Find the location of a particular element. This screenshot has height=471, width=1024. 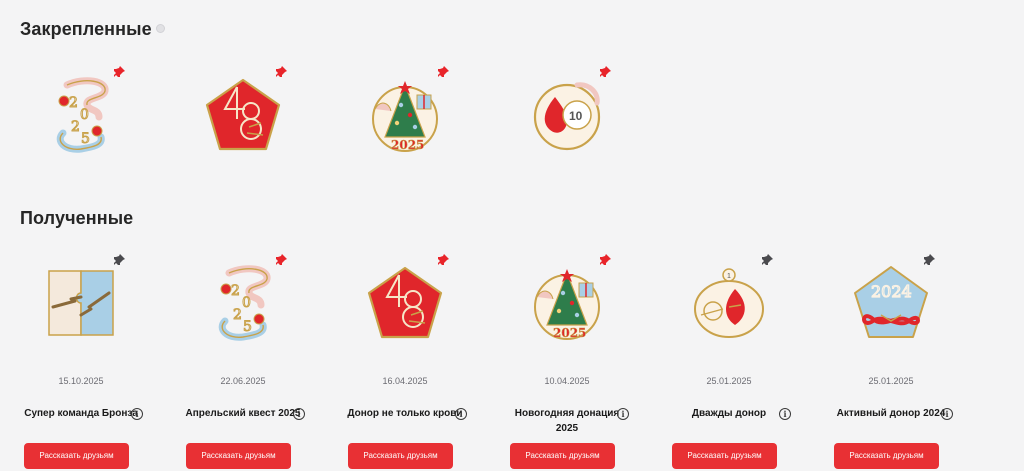

badge-heart-drop-icon: 1 is located at coordinates (729, 303).